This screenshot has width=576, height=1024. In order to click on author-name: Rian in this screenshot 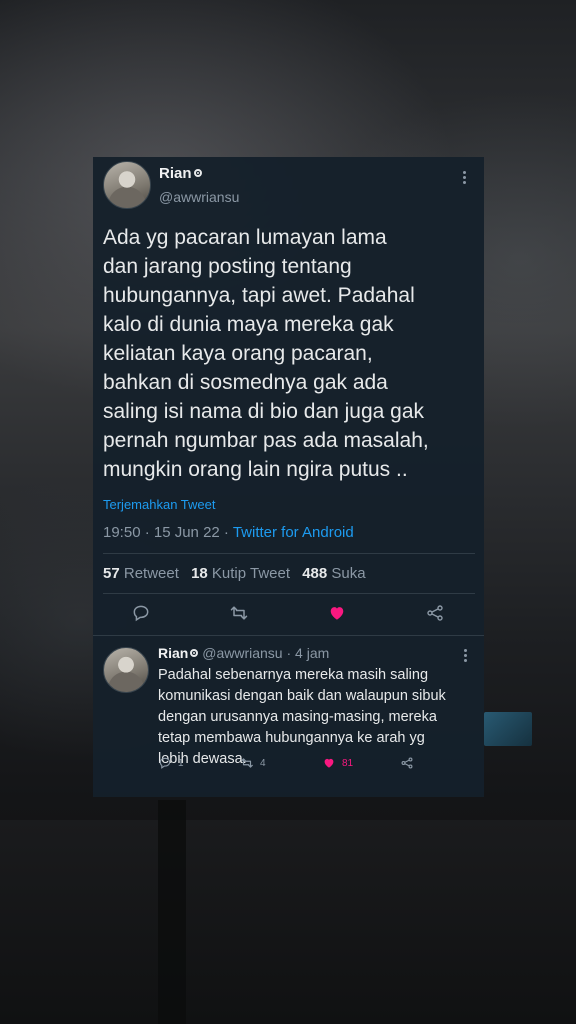, I will do `click(180, 173)`.